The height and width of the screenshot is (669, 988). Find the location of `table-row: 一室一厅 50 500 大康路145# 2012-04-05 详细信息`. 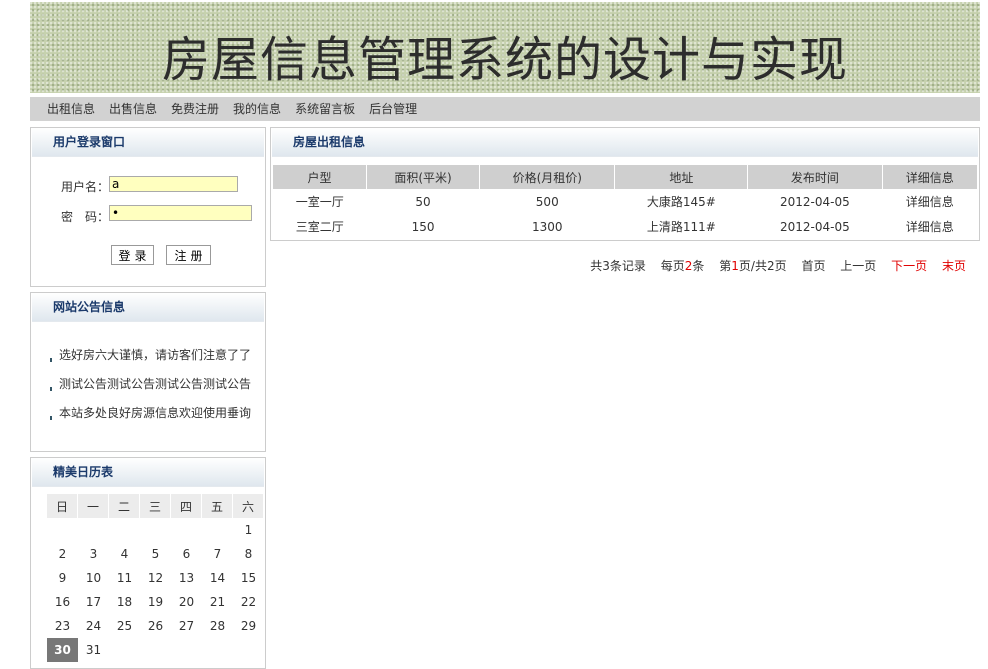

table-row: 一室一厅 50 500 大康路145# 2012-04-05 详细信息 is located at coordinates (625, 201).